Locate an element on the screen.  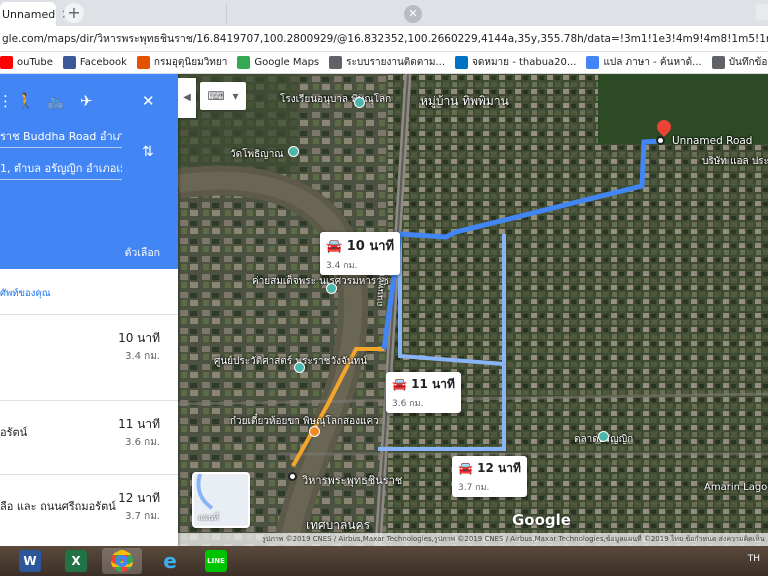
line-taskbar-button: LINE is located at coordinates (216, 561).